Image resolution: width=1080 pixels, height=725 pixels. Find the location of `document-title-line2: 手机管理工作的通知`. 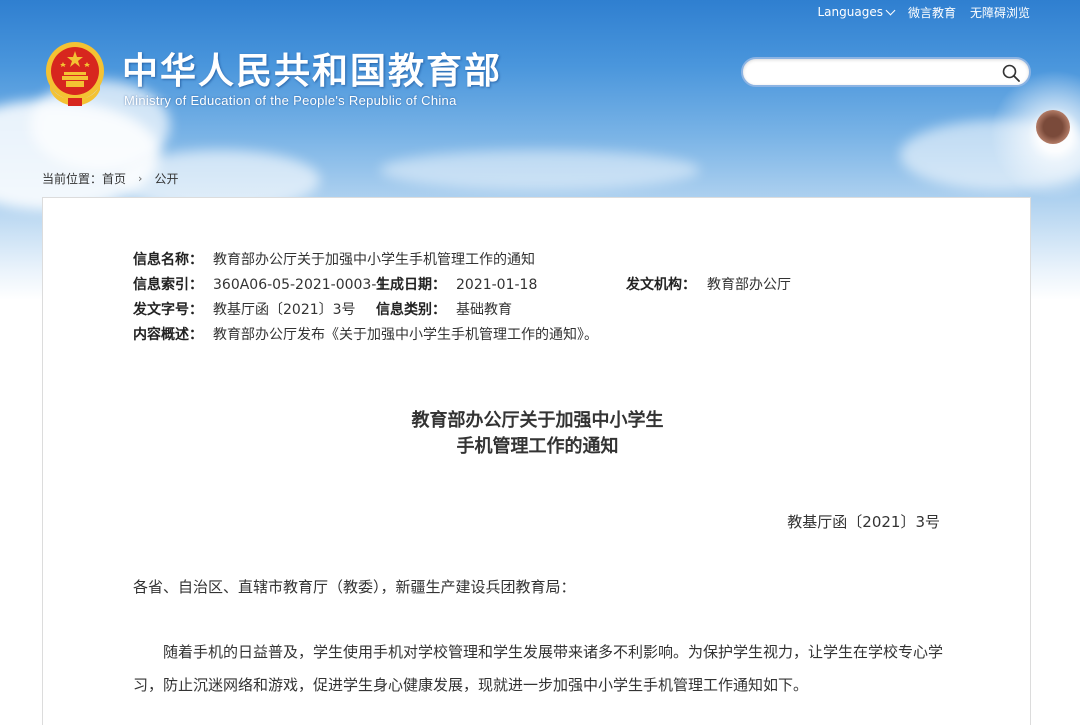

document-title-line2: 手机管理工作的通知 is located at coordinates (537, 446).